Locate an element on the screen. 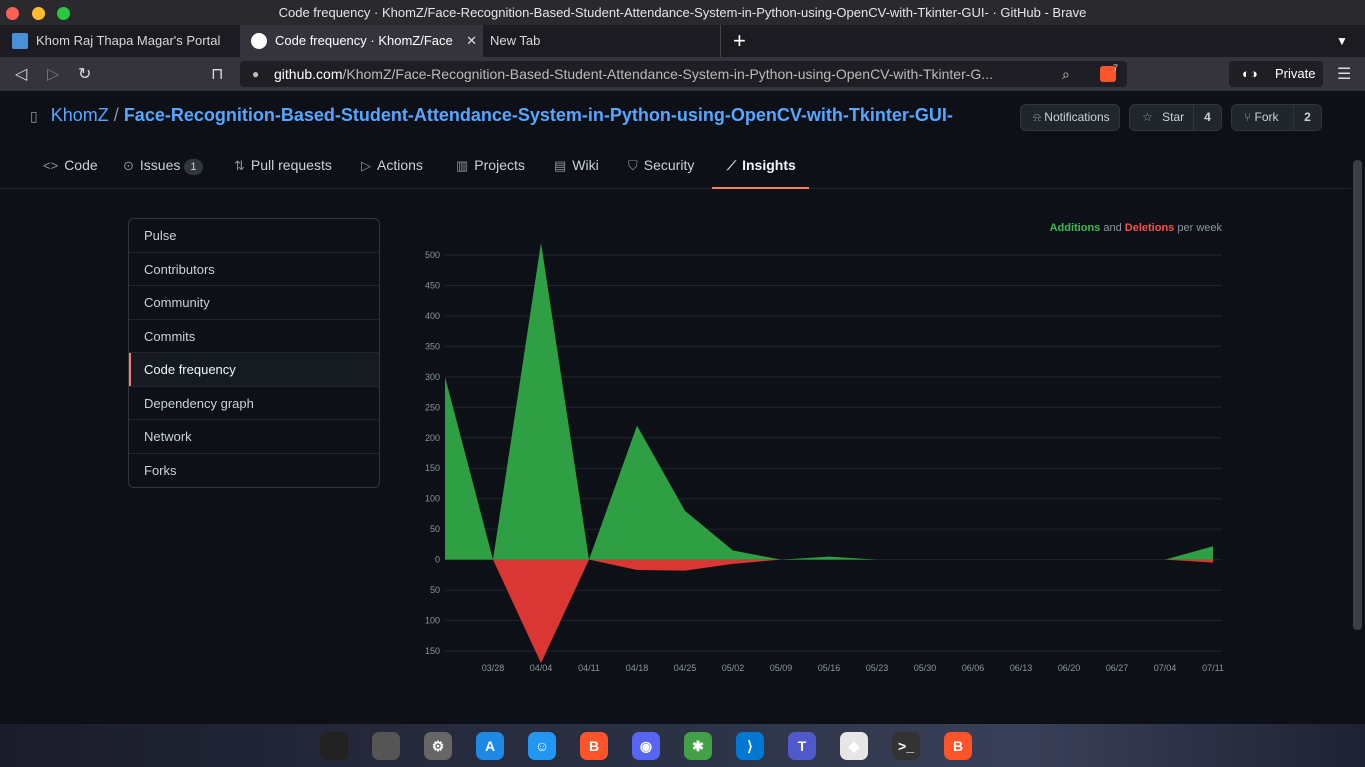 Image resolution: width=1365 pixels, height=767 pixels. sidebar-item-pulse: Pulse is located at coordinates (254, 236).